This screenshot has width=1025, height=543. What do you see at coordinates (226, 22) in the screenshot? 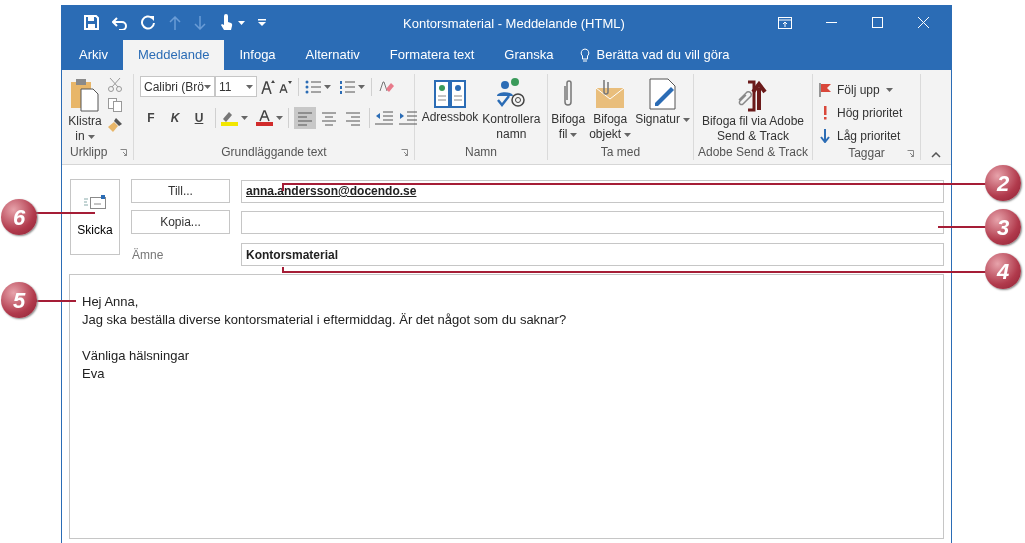
I see `hand-icon` at bounding box center [226, 22].